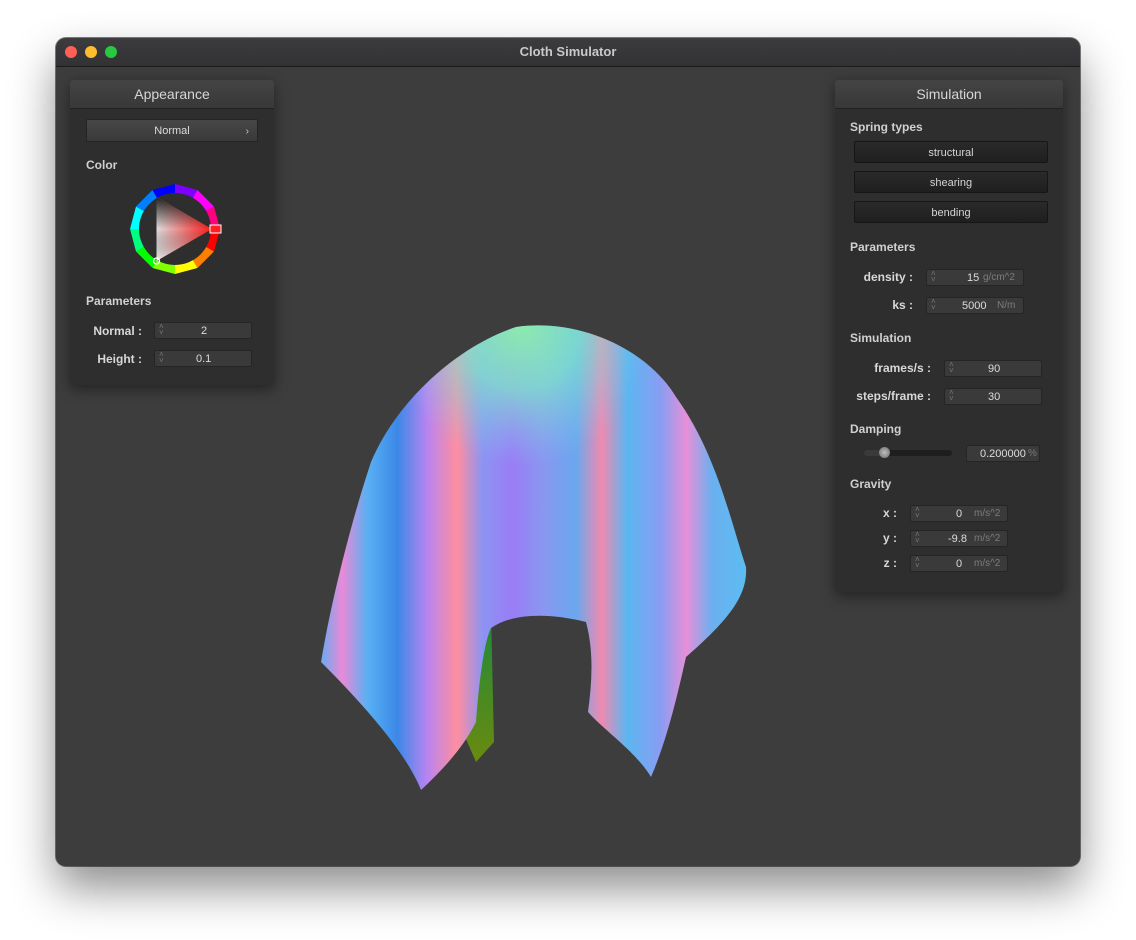 The height and width of the screenshot is (940, 1136). I want to click on fps-input: ˄ ˅ 90, so click(993, 368).